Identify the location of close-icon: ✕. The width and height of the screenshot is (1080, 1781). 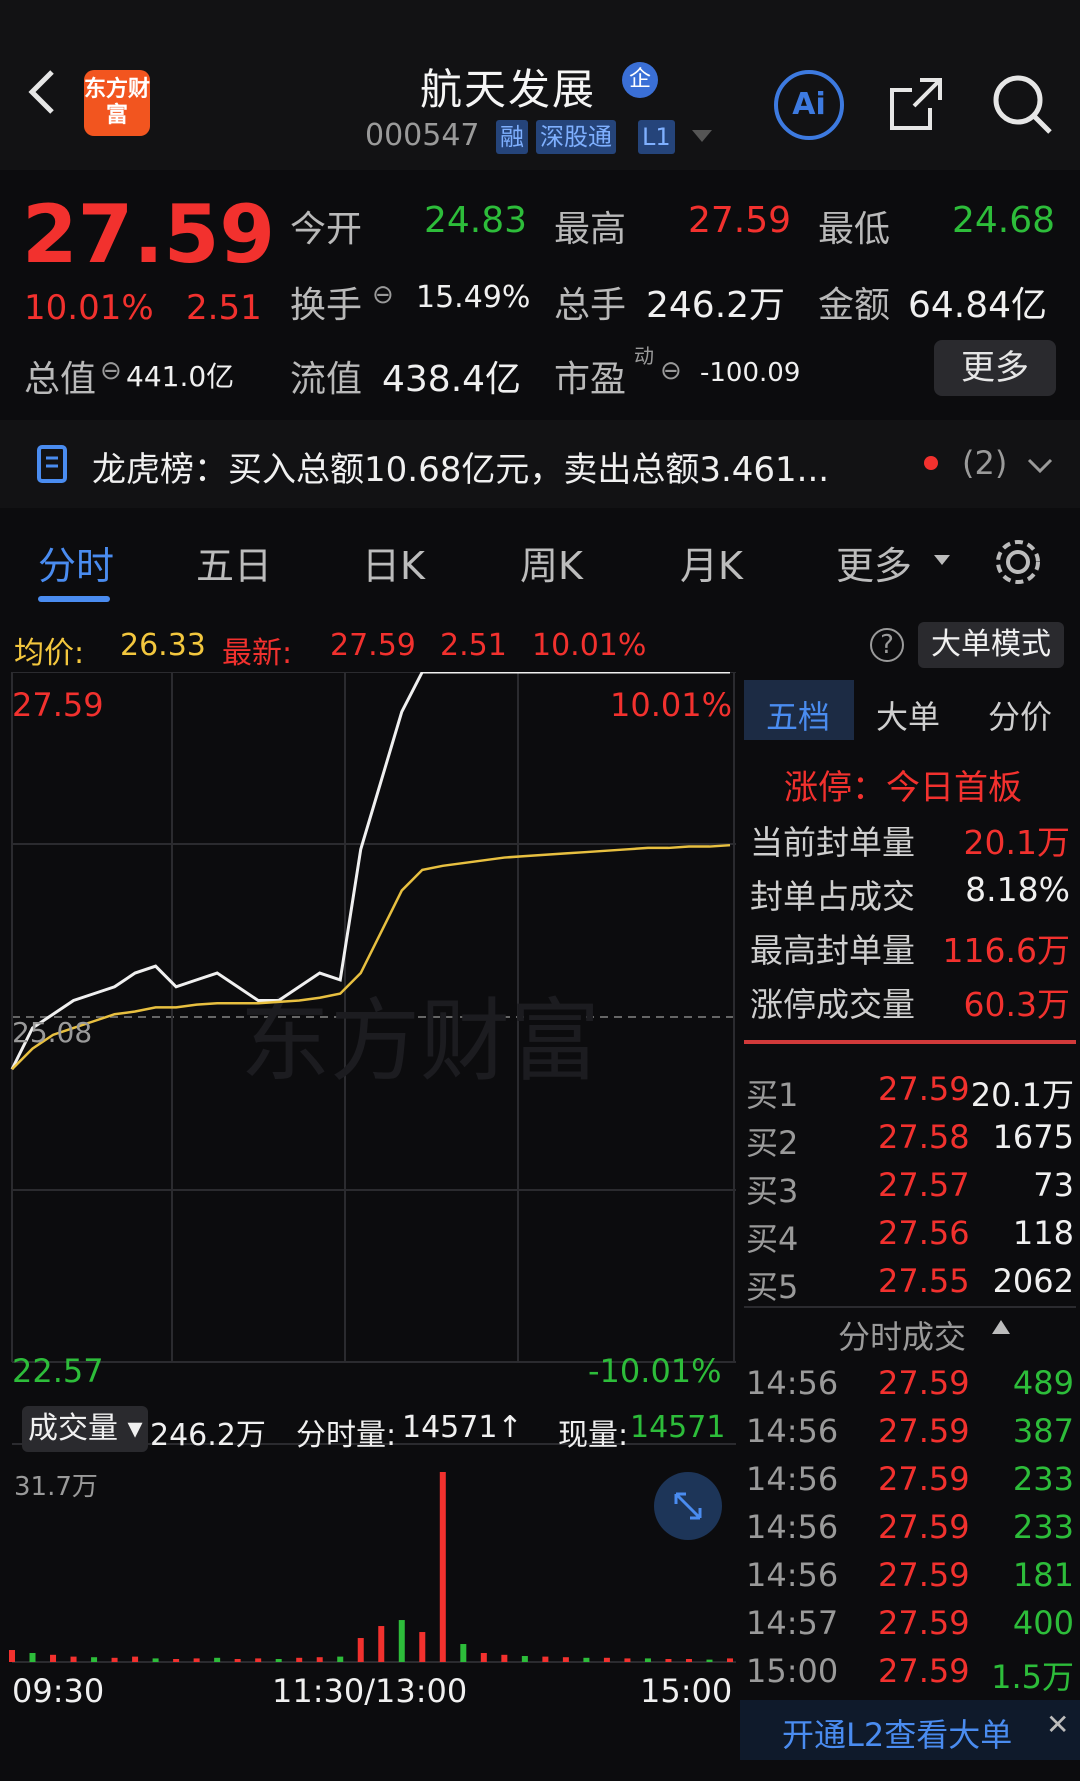
(1057, 1724).